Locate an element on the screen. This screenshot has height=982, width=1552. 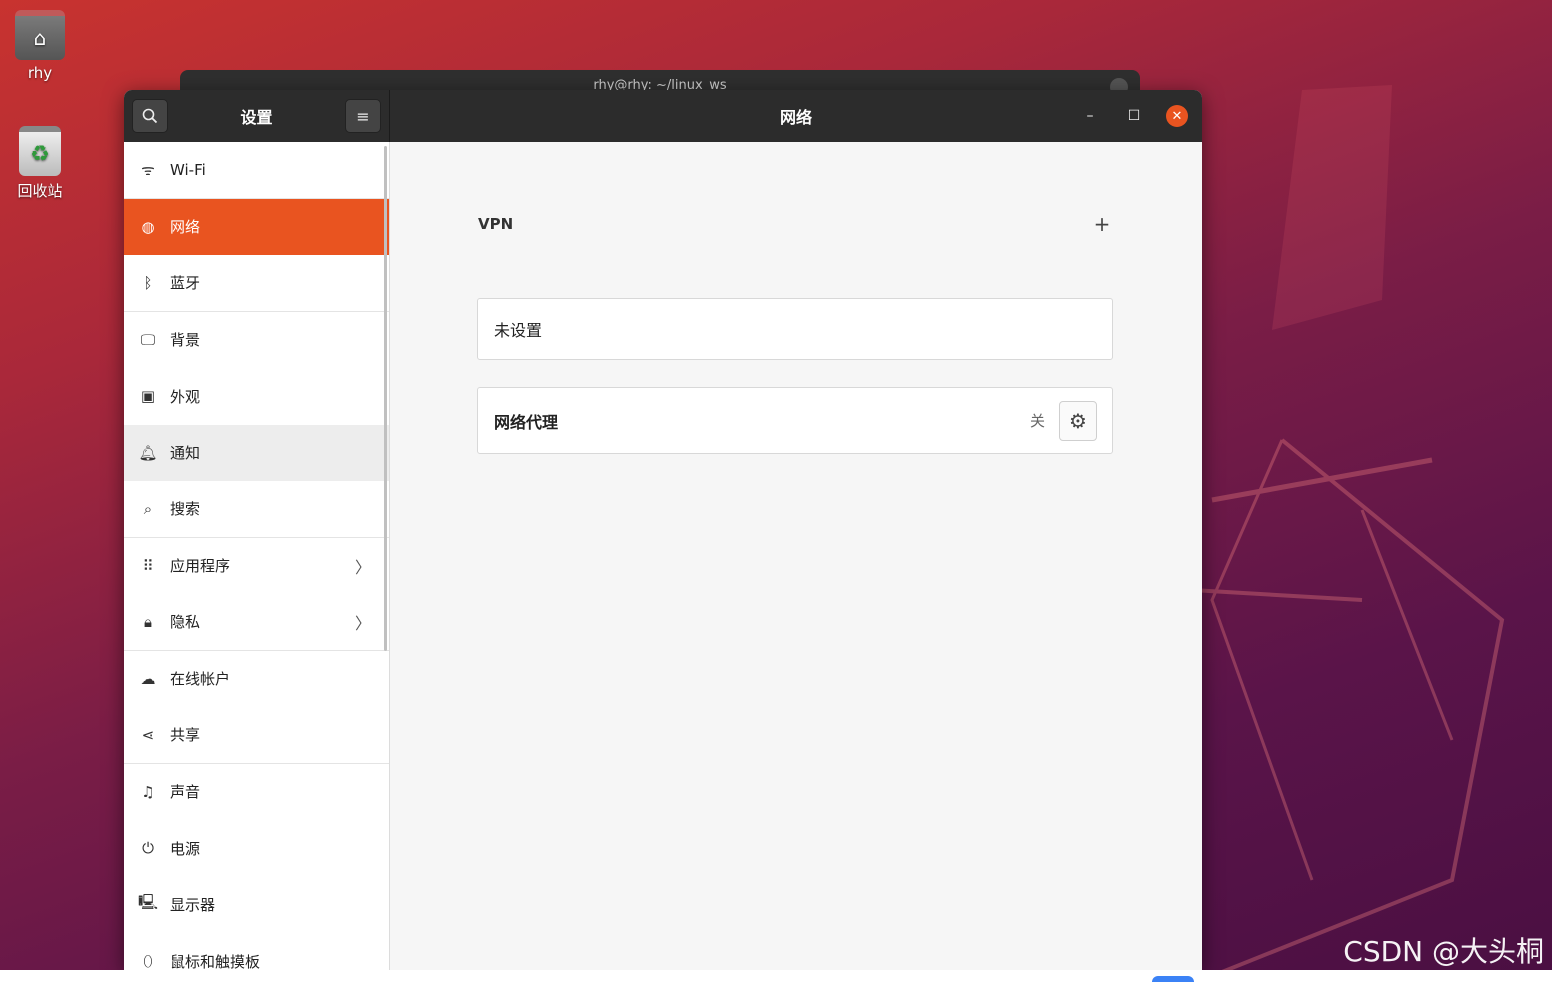
search-icon is located at coordinates (150, 116).